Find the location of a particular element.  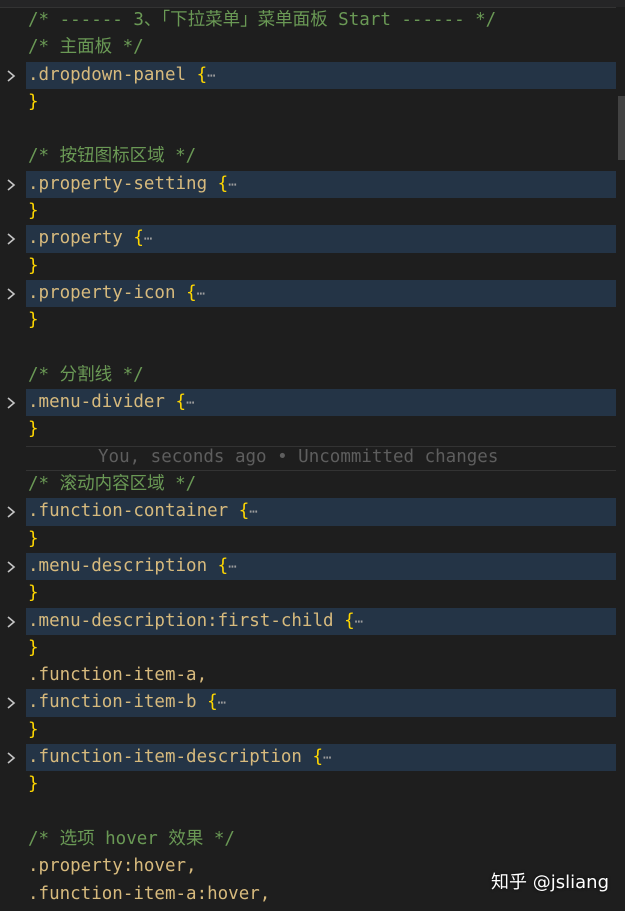

code-comment: /* 滚动内容区域 */ is located at coordinates (112, 484).